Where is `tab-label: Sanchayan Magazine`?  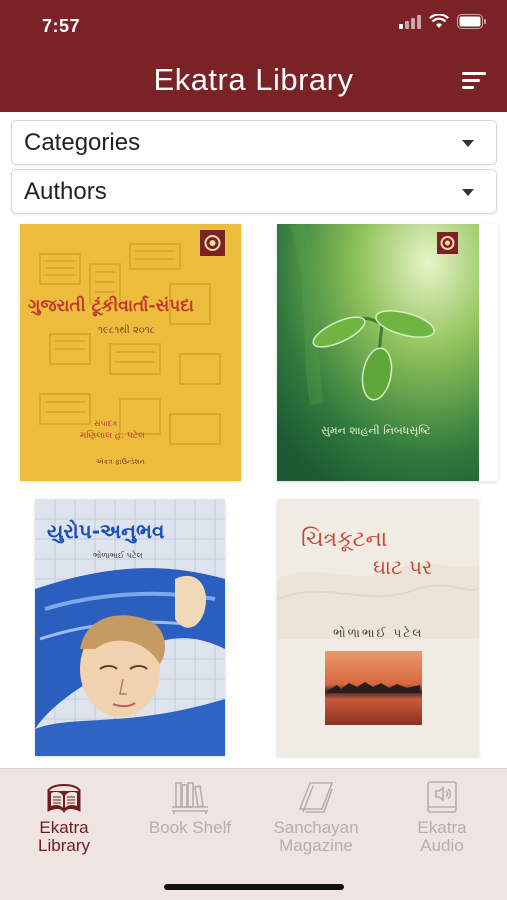 tab-label: Sanchayan Magazine is located at coordinates (316, 836).